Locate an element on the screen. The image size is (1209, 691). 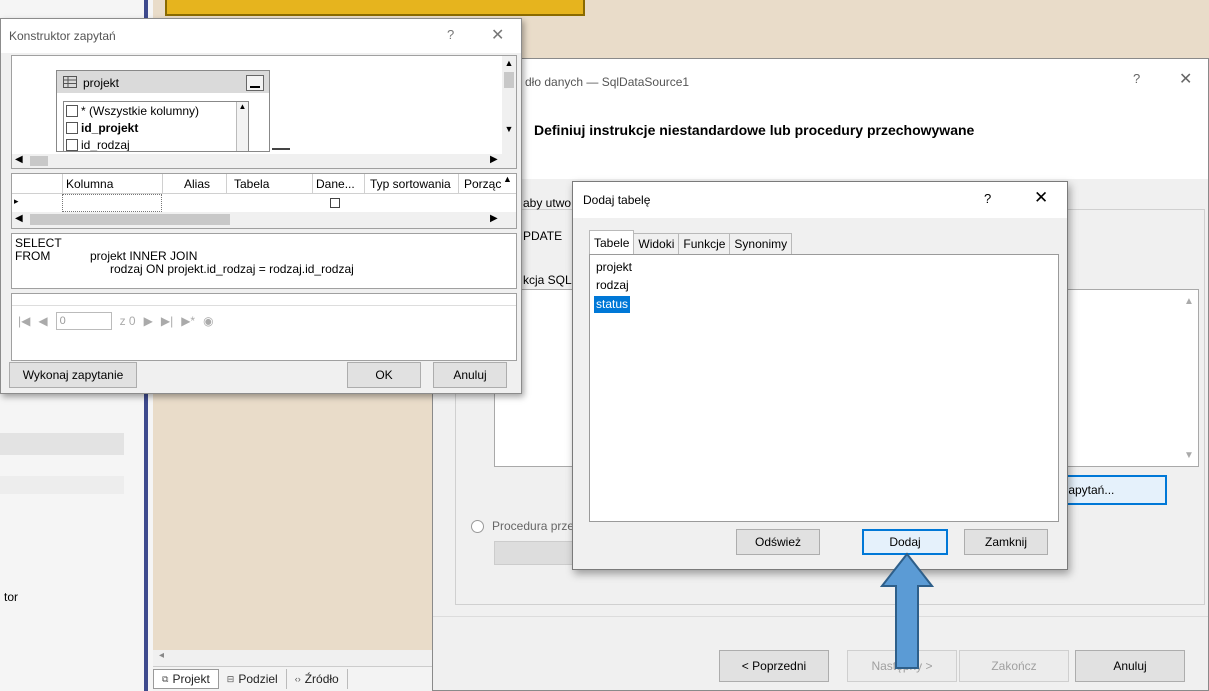
prev-record-icon: ◀ is located at coordinates (42, 321).